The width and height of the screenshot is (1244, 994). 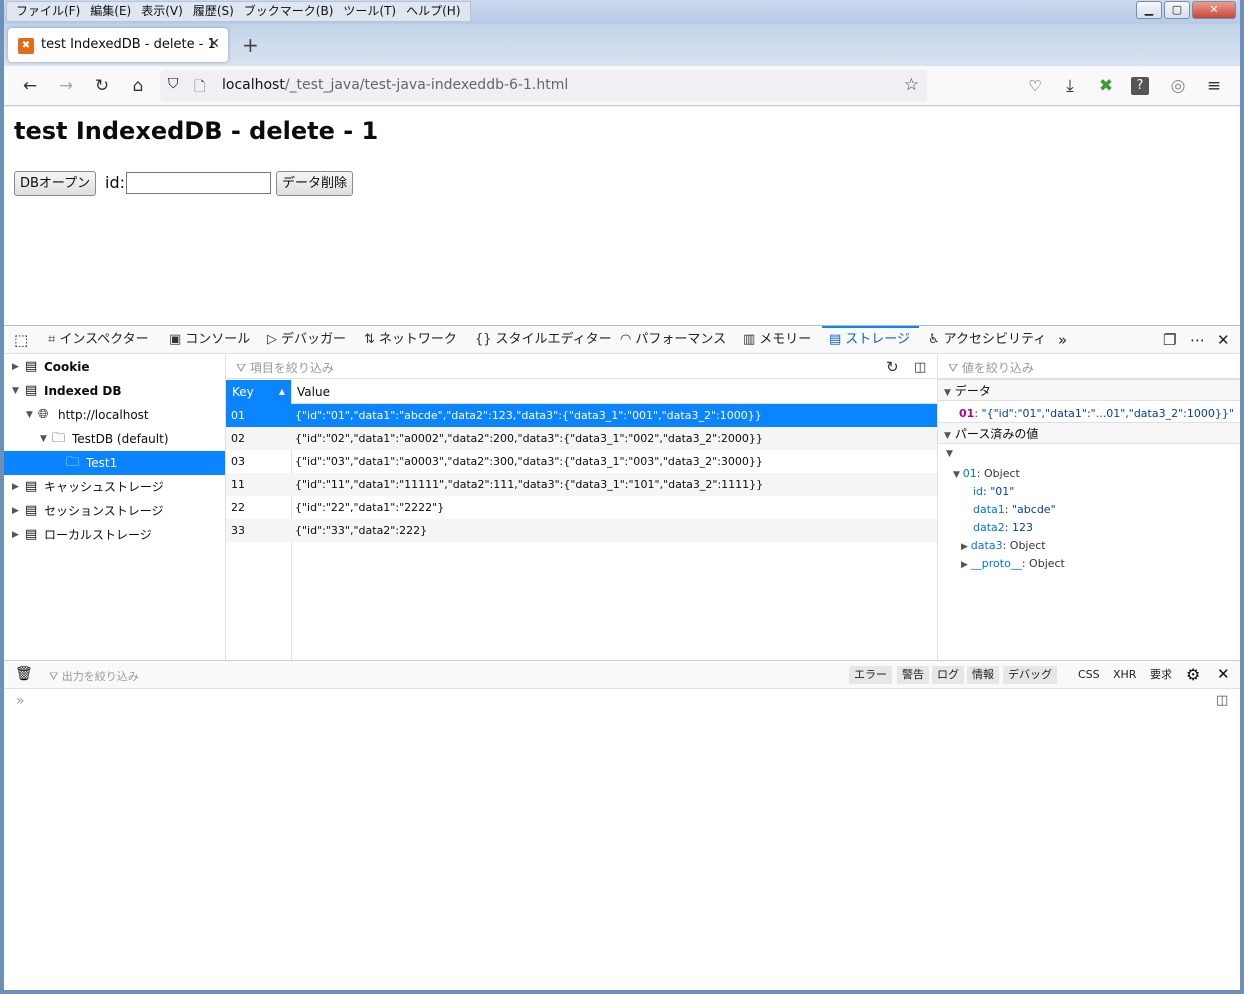 I want to click on tree-item-session: ▶ ▤ セッションストレージ, so click(x=114, y=511).